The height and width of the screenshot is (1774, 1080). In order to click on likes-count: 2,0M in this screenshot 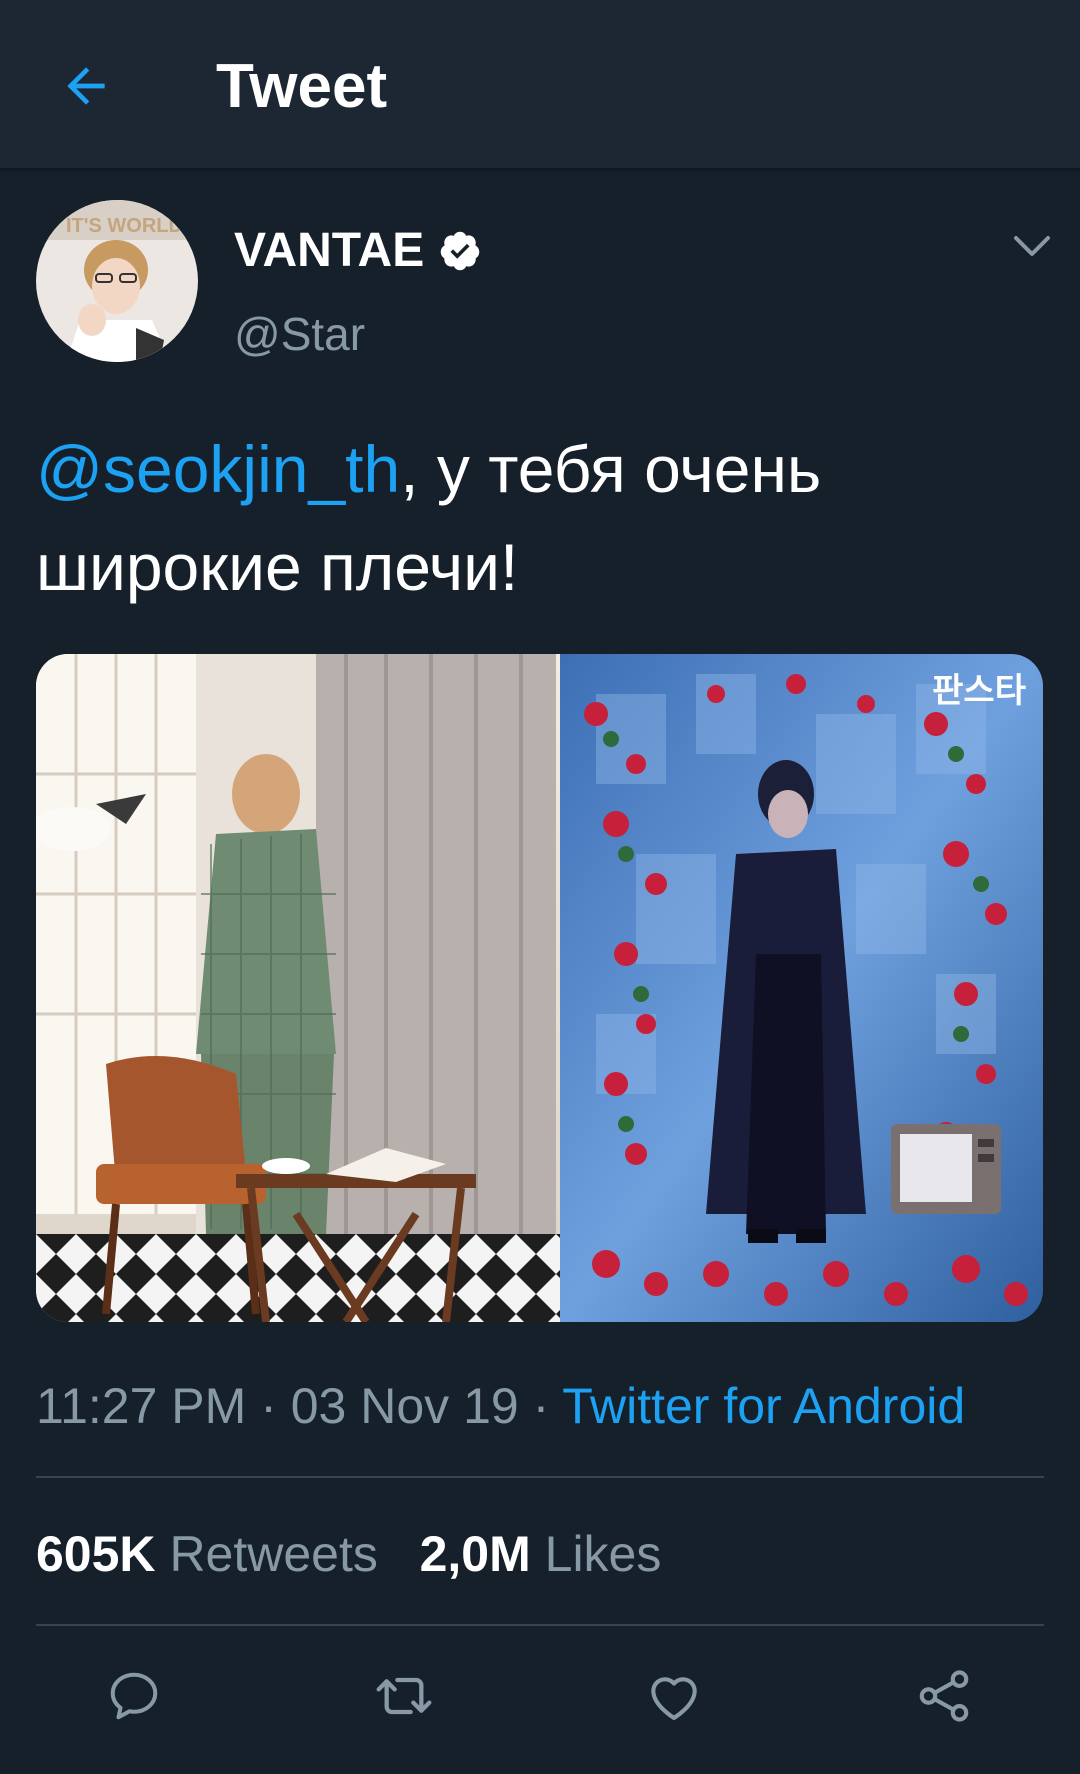, I will do `click(475, 1554)`.